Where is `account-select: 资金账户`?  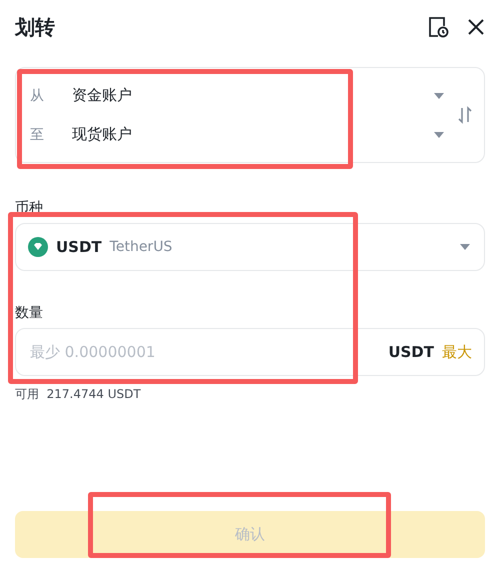
account-select: 资金账户 is located at coordinates (253, 95).